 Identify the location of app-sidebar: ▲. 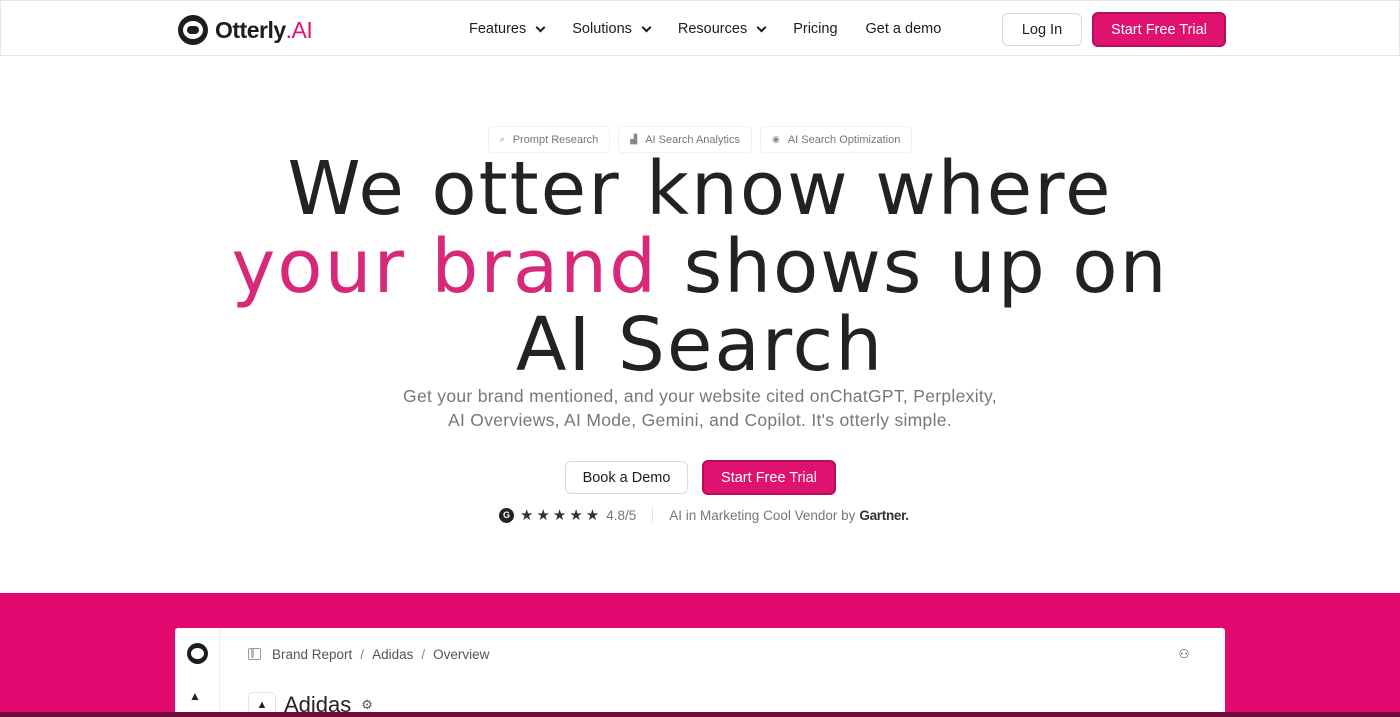
(197, 672).